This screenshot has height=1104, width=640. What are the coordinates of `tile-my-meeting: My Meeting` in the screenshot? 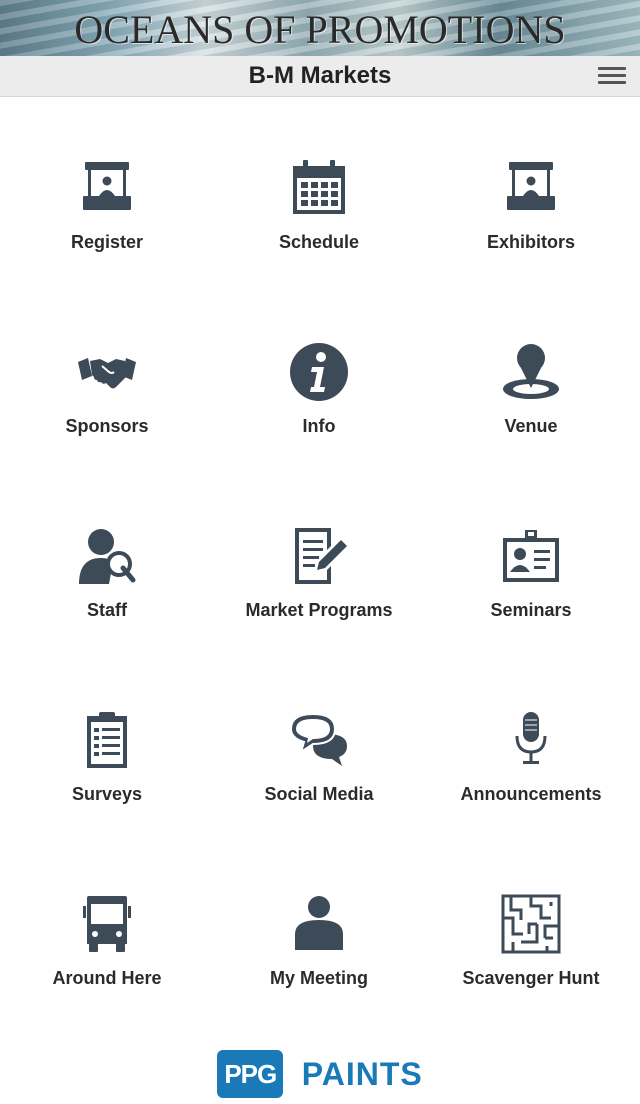 It's located at (319, 969).